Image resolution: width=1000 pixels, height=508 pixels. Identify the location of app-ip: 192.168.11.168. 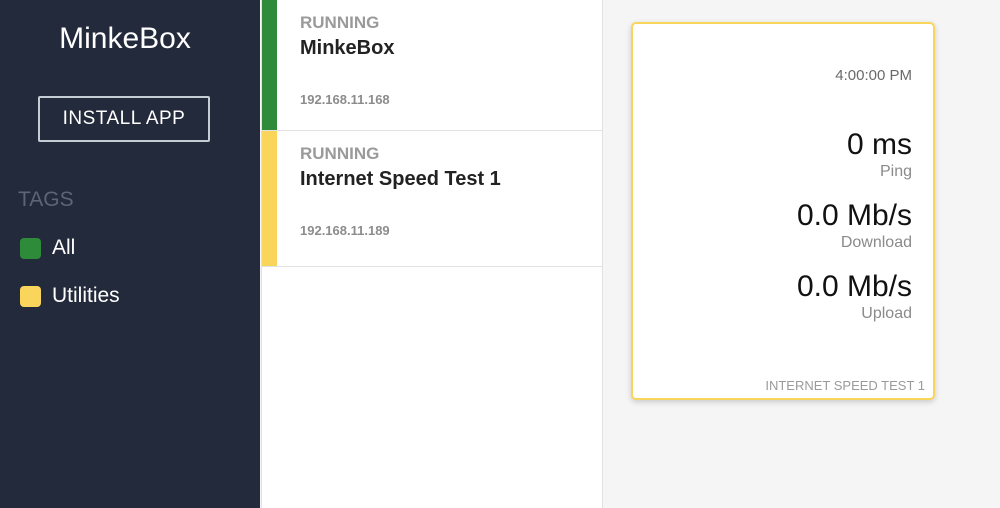
(345, 99).